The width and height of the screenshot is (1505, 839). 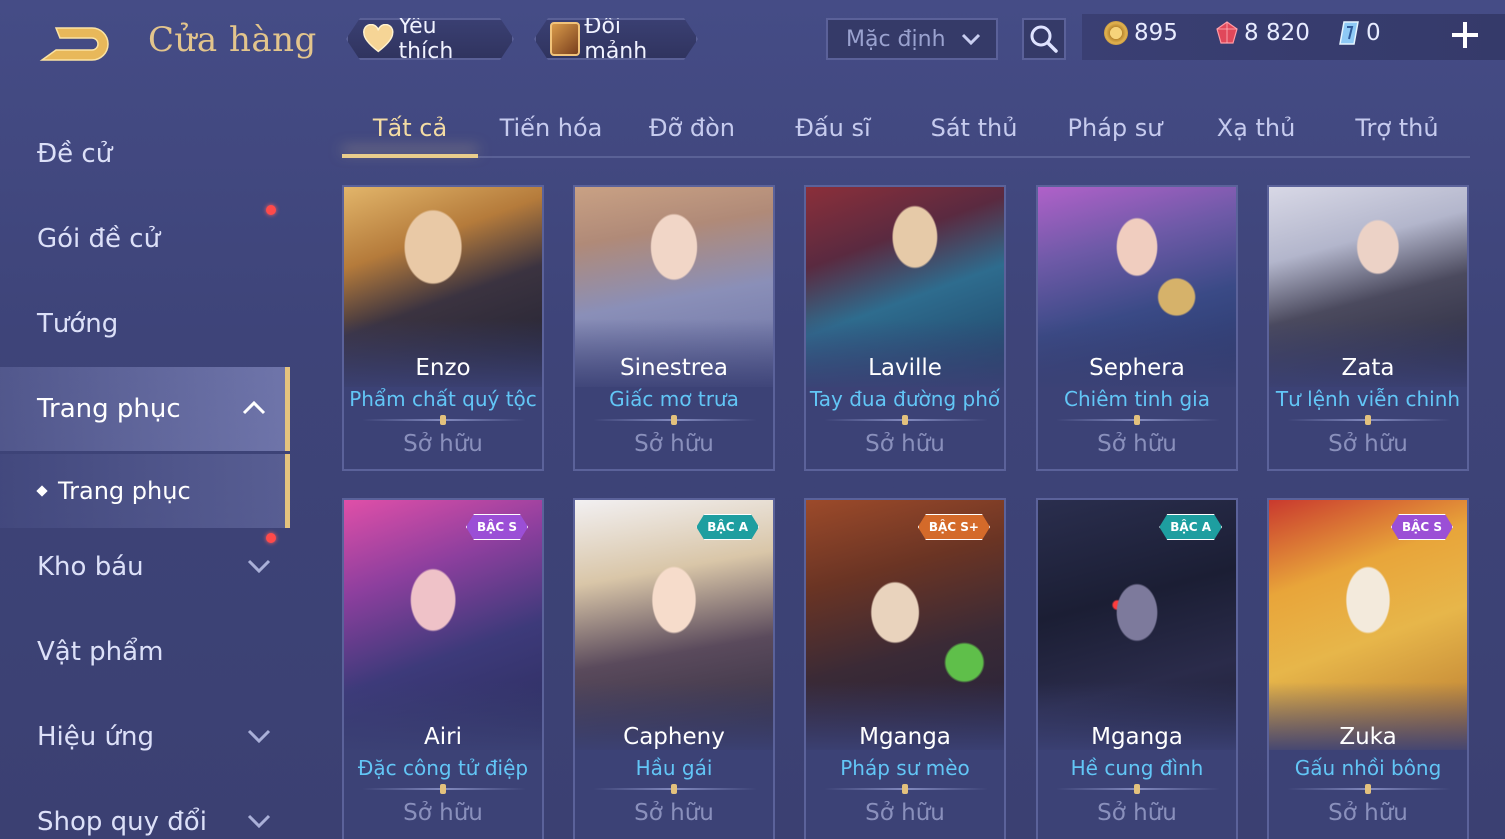 What do you see at coordinates (109, 409) in the screenshot?
I see `sidebar-item-label: Trang phục` at bounding box center [109, 409].